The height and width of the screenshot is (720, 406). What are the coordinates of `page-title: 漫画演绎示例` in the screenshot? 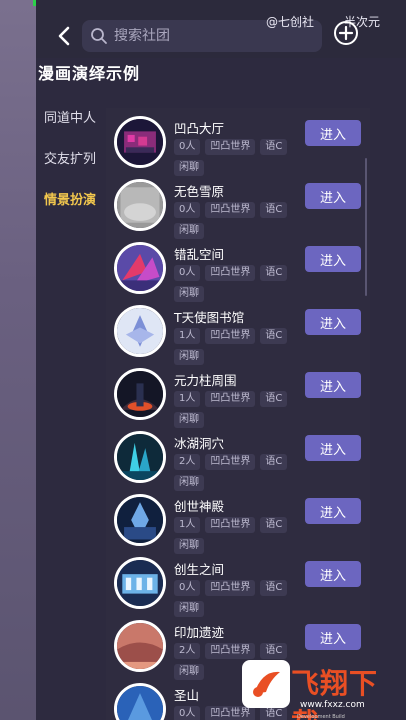 It's located at (89, 73).